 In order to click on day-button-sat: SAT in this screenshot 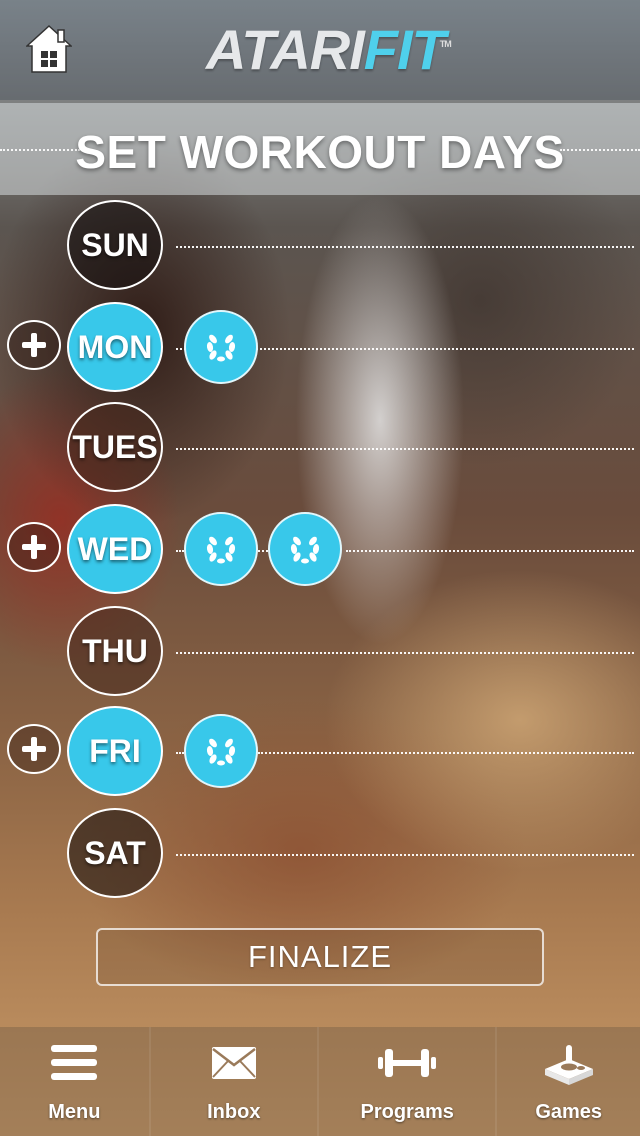, I will do `click(115, 853)`.